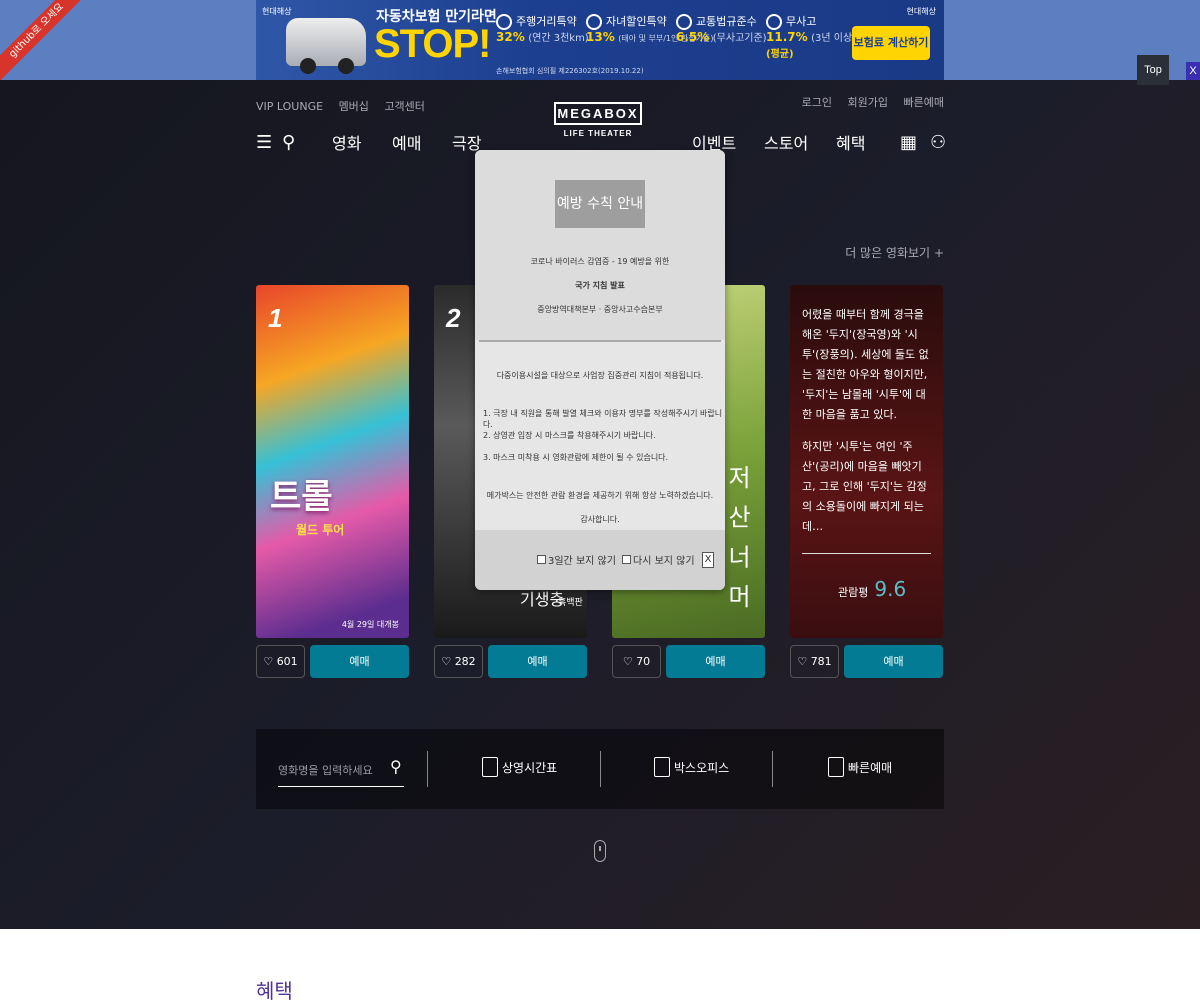 This screenshot has width=1200, height=1000. I want to click on calendar-icon: ▦, so click(908, 142).